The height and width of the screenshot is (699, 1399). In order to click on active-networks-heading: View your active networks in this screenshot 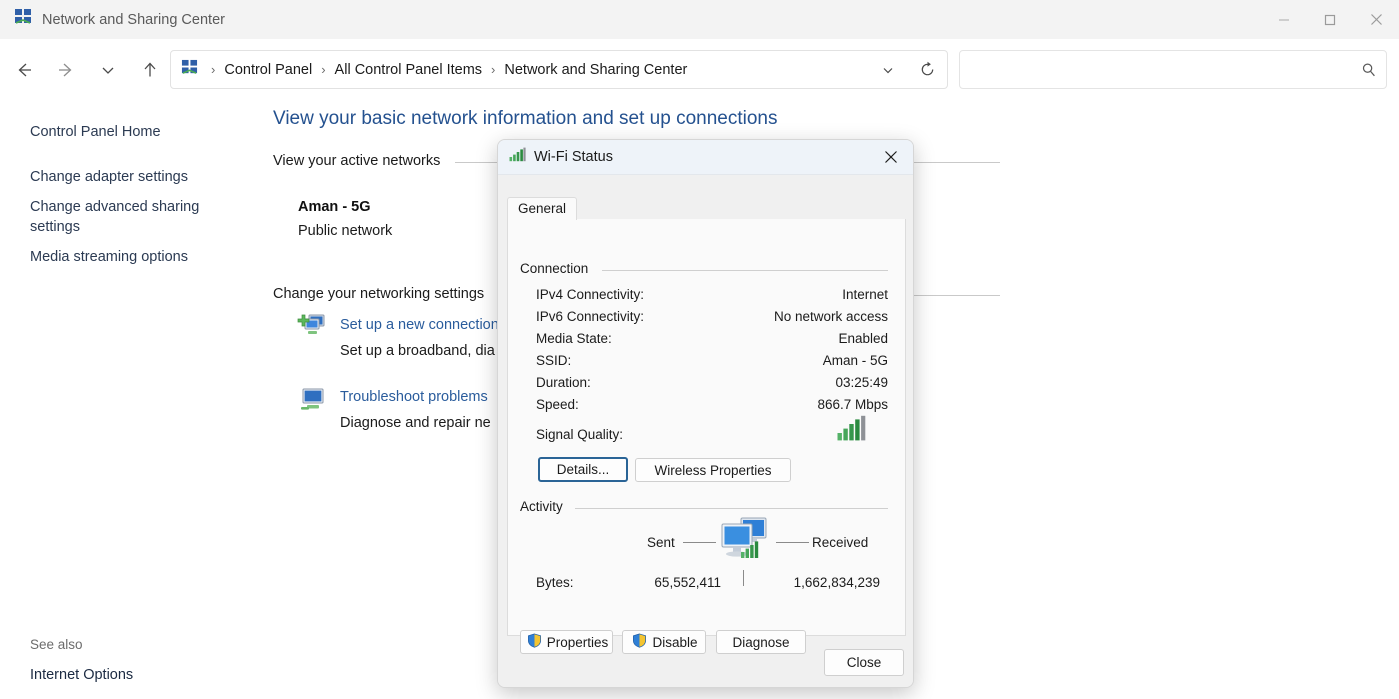, I will do `click(357, 161)`.